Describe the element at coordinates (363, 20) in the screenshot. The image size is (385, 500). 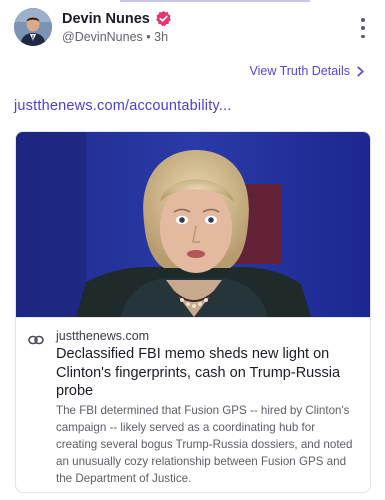
I see `vertical-ellipsis-icon` at that location.